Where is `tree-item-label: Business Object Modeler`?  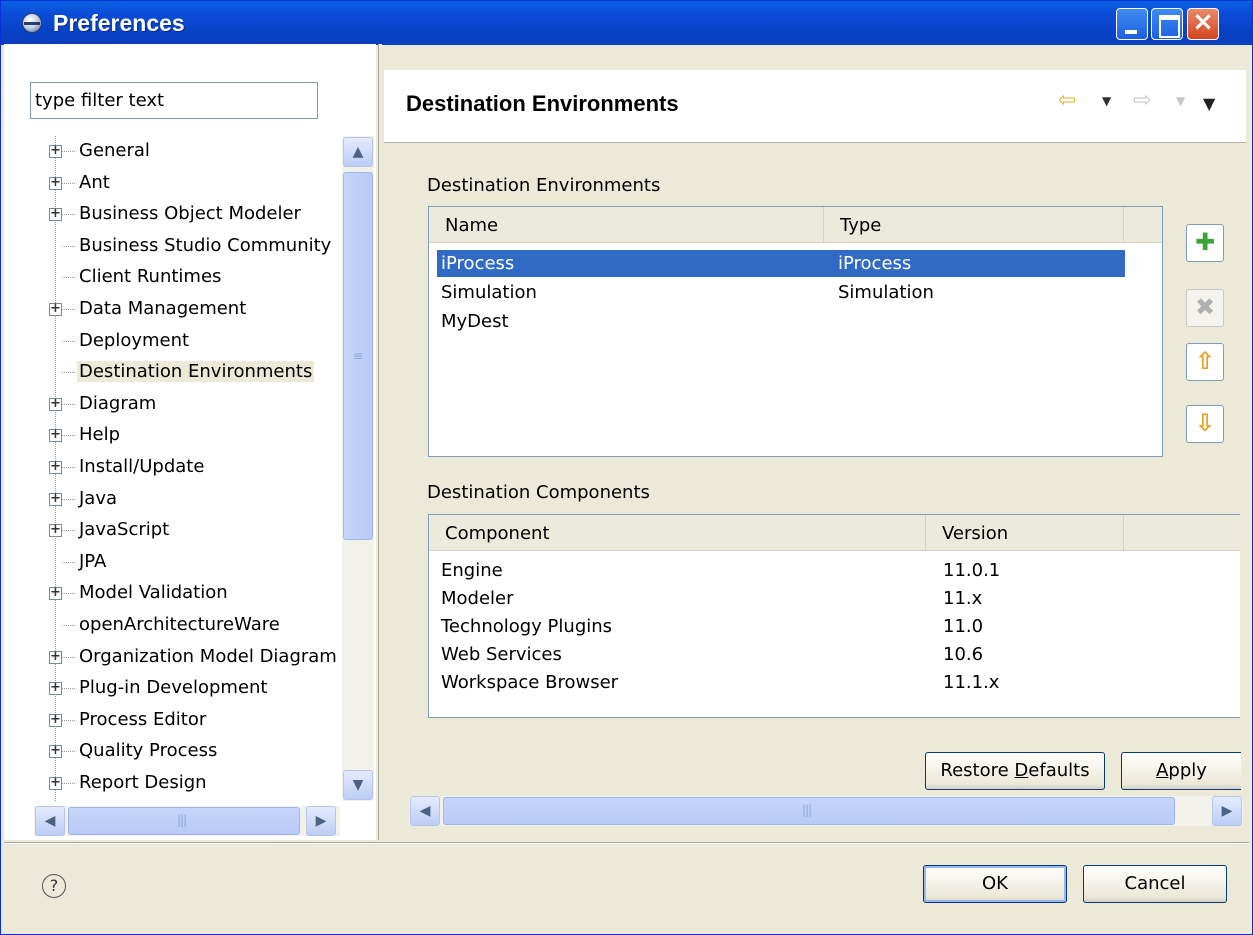 tree-item-label: Business Object Modeler is located at coordinates (190, 213).